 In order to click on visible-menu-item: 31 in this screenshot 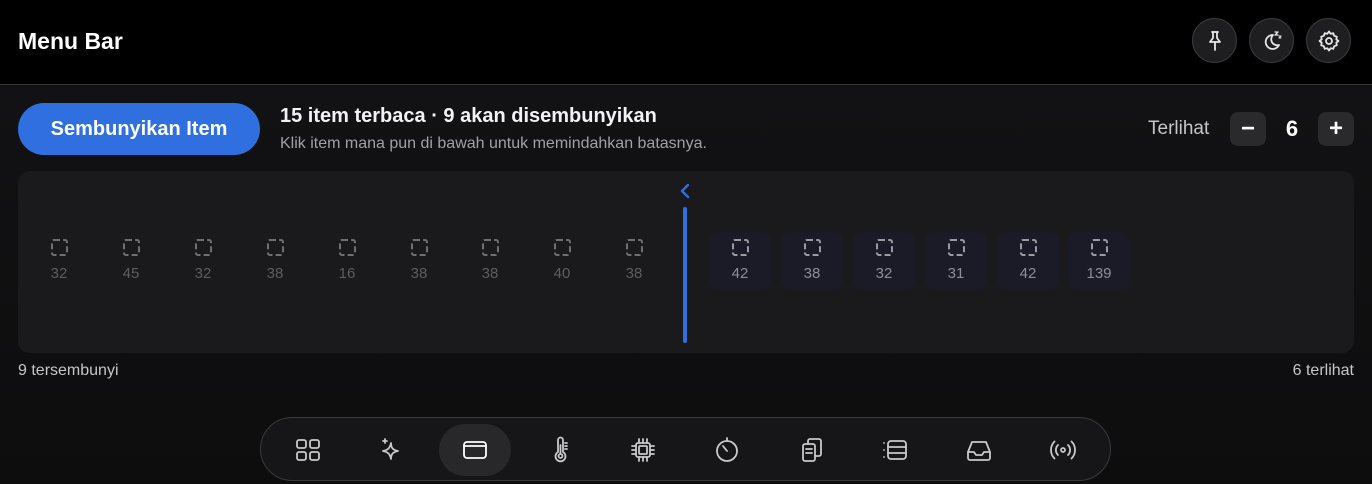, I will do `click(956, 261)`.